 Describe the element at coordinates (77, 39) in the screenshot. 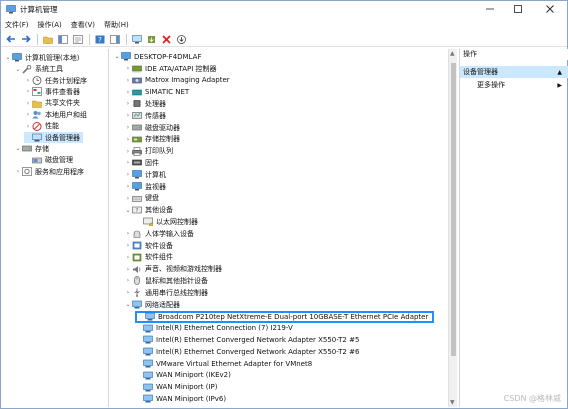

I see `properties-button` at that location.